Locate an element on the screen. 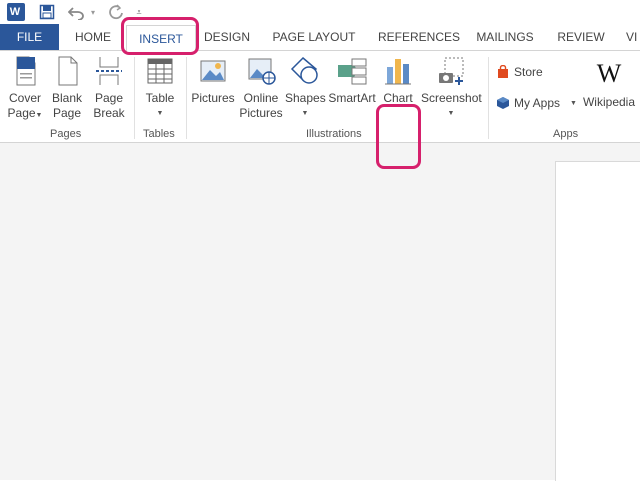 Image resolution: width=640 pixels, height=481 pixels. tab-references: REFERENCES is located at coordinates (419, 37).